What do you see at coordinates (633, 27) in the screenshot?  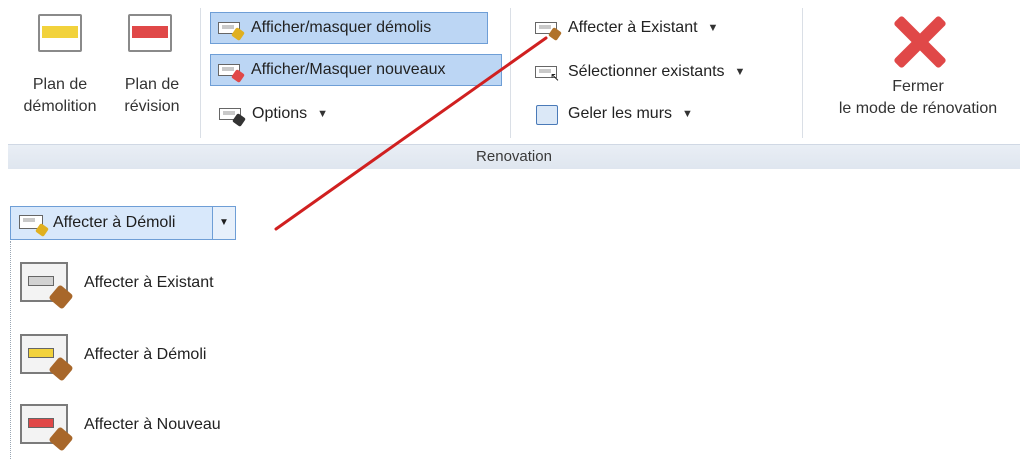 I see `assign-existing-label: Affecter à Existant` at bounding box center [633, 27].